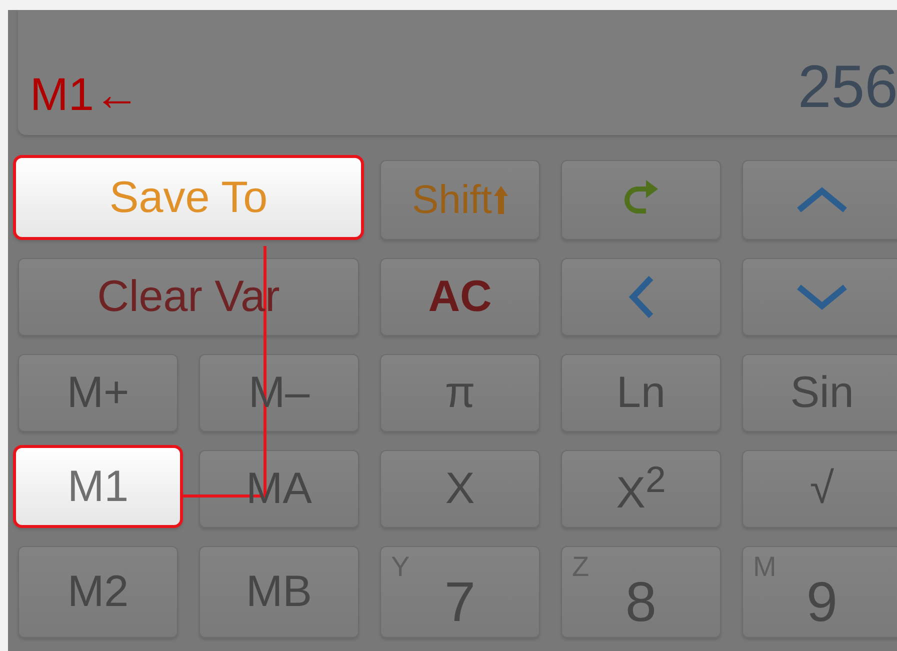 The width and height of the screenshot is (897, 651). What do you see at coordinates (847, 86) in the screenshot?
I see `display-value: 256` at bounding box center [847, 86].